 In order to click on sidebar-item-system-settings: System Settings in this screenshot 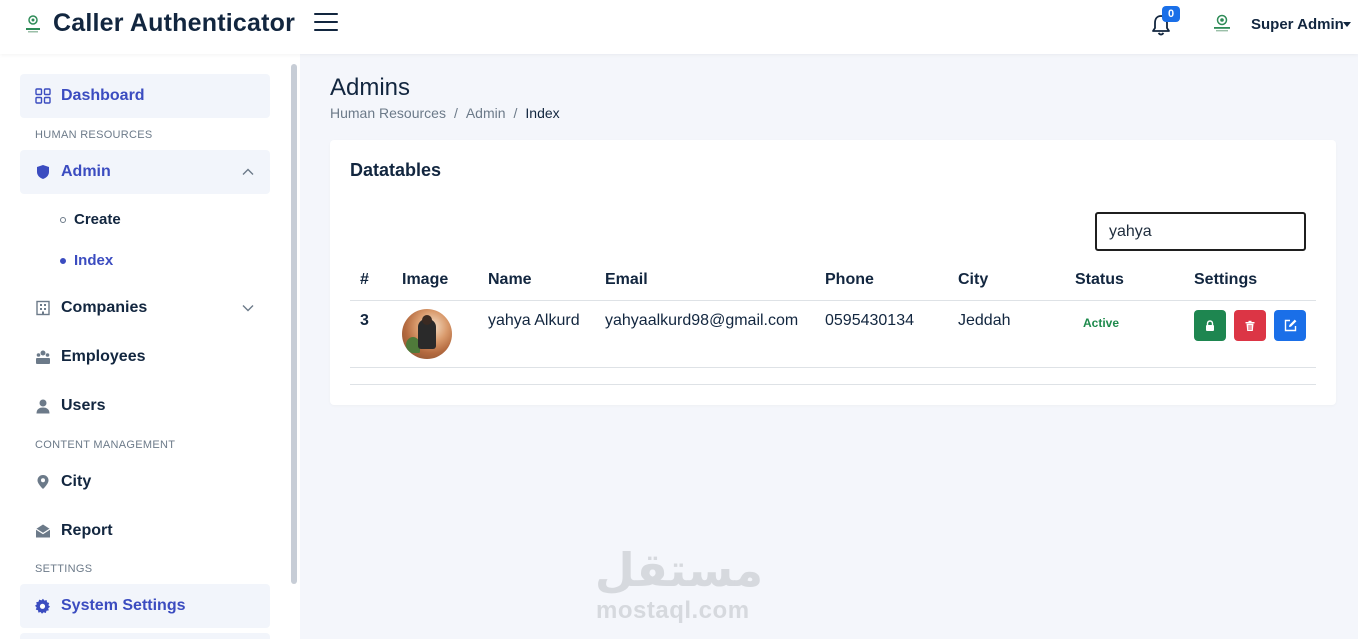, I will do `click(145, 606)`.